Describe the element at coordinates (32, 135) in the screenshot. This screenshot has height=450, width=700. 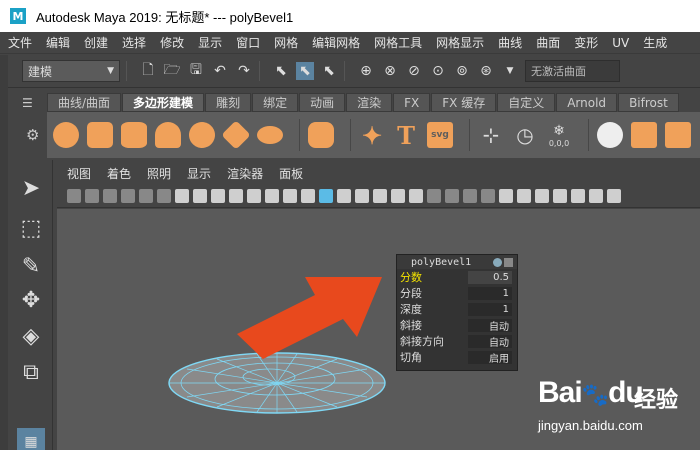
I see `gear-icon: ⚙` at that location.